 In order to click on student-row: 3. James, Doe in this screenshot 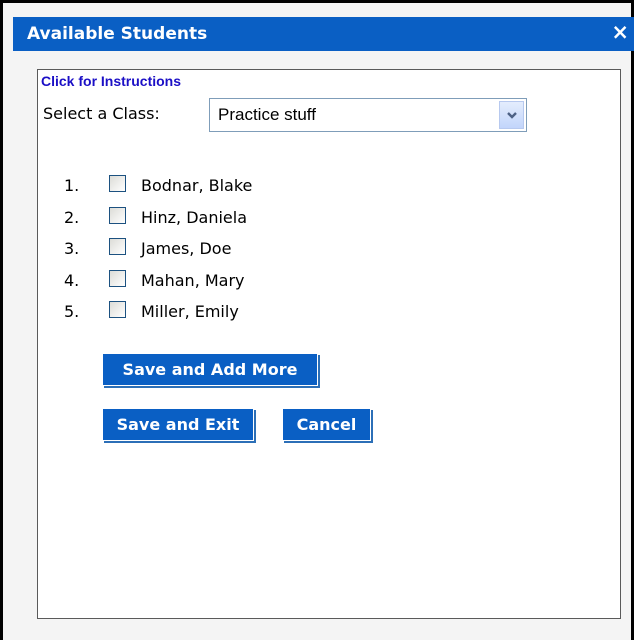, I will do `click(214, 249)`.